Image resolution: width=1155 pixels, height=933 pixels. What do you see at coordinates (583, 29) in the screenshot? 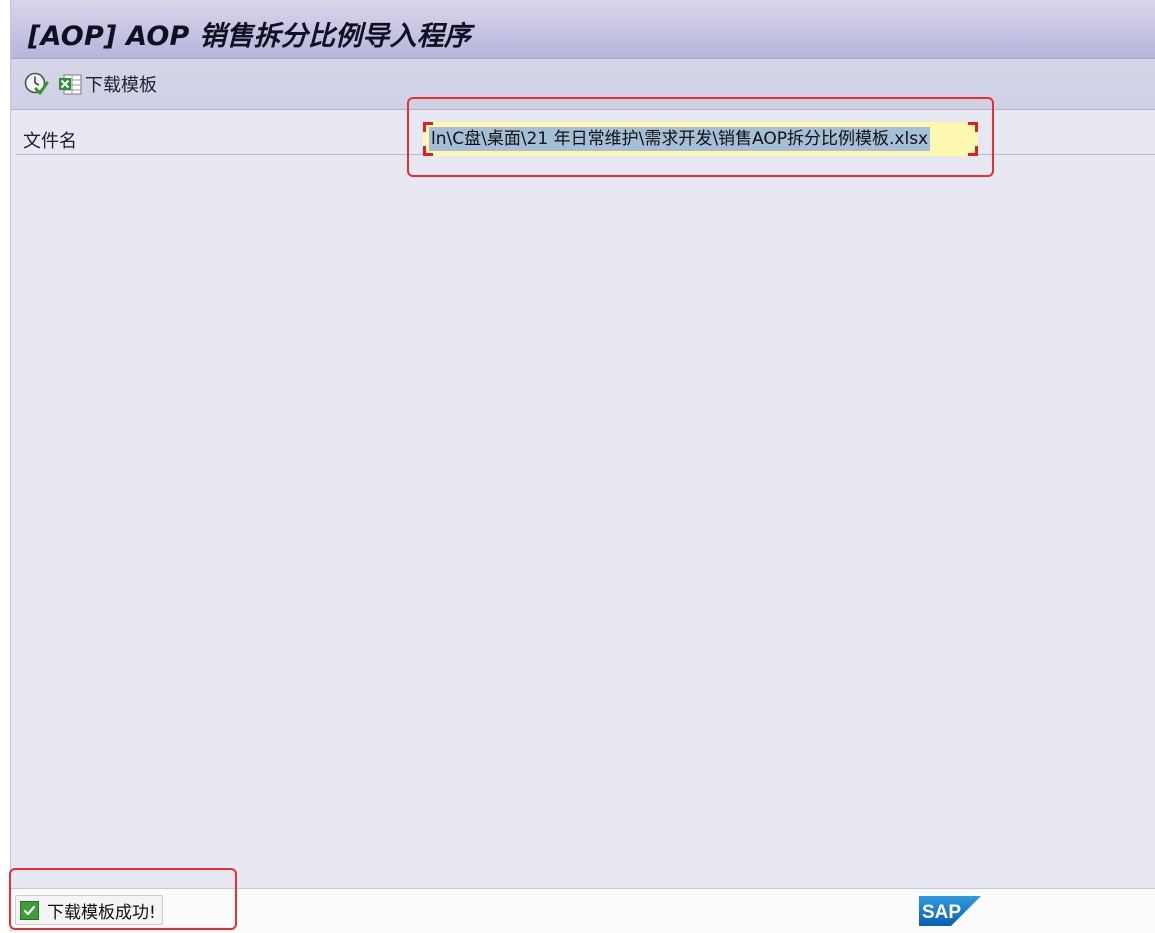
I see `title-bar: [AOP] AOP 销售拆分比例导入程序` at bounding box center [583, 29].